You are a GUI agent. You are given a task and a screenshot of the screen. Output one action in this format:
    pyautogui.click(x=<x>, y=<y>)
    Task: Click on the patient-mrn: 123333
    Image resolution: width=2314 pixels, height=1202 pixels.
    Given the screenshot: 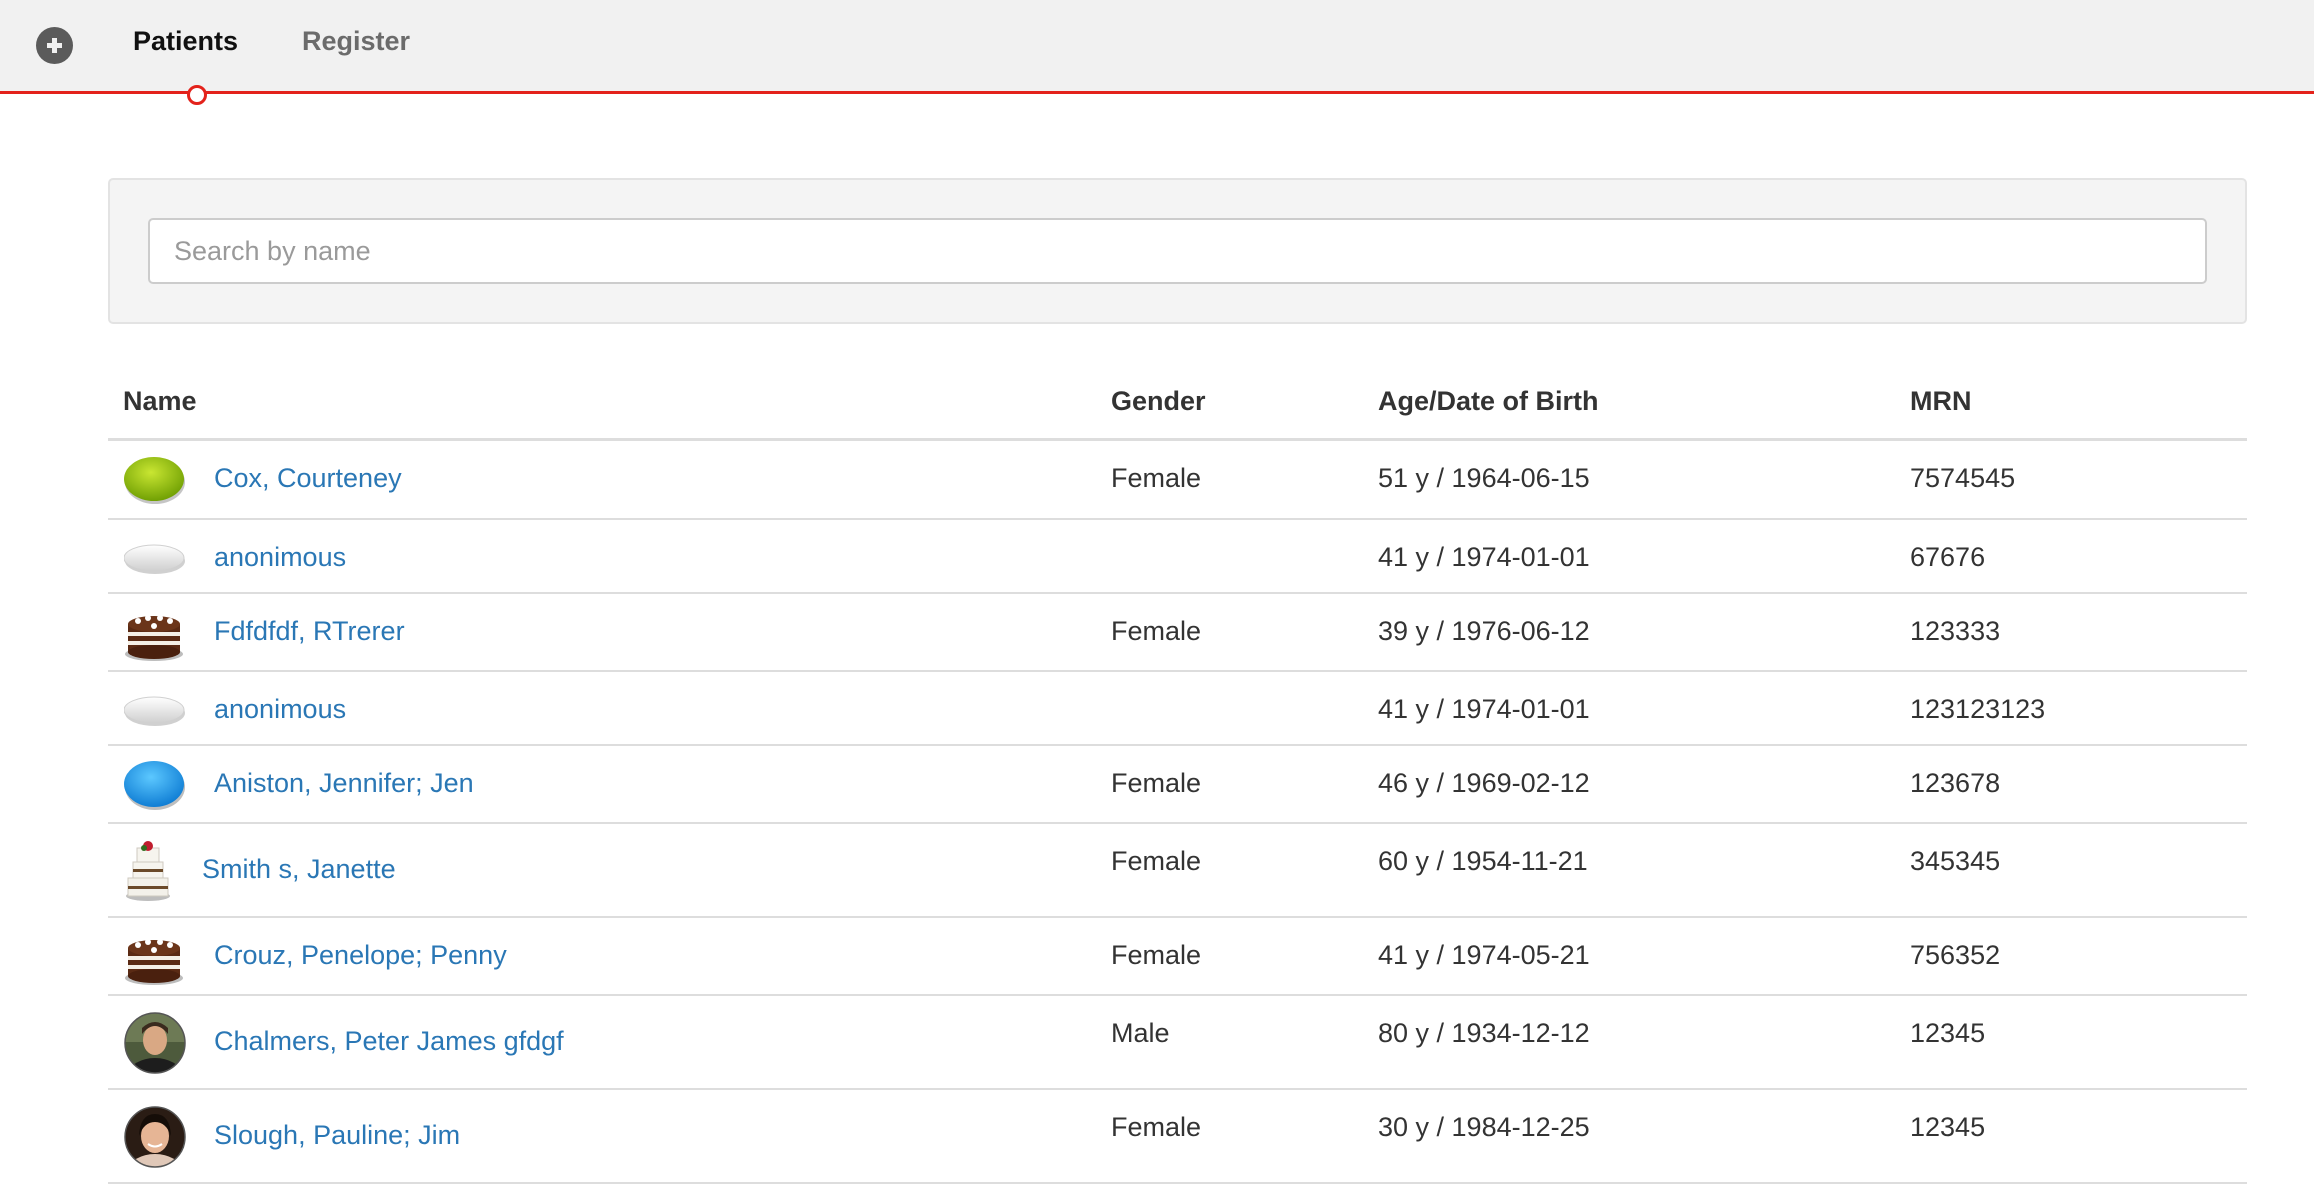 What is the action you would take?
    pyautogui.click(x=1955, y=631)
    